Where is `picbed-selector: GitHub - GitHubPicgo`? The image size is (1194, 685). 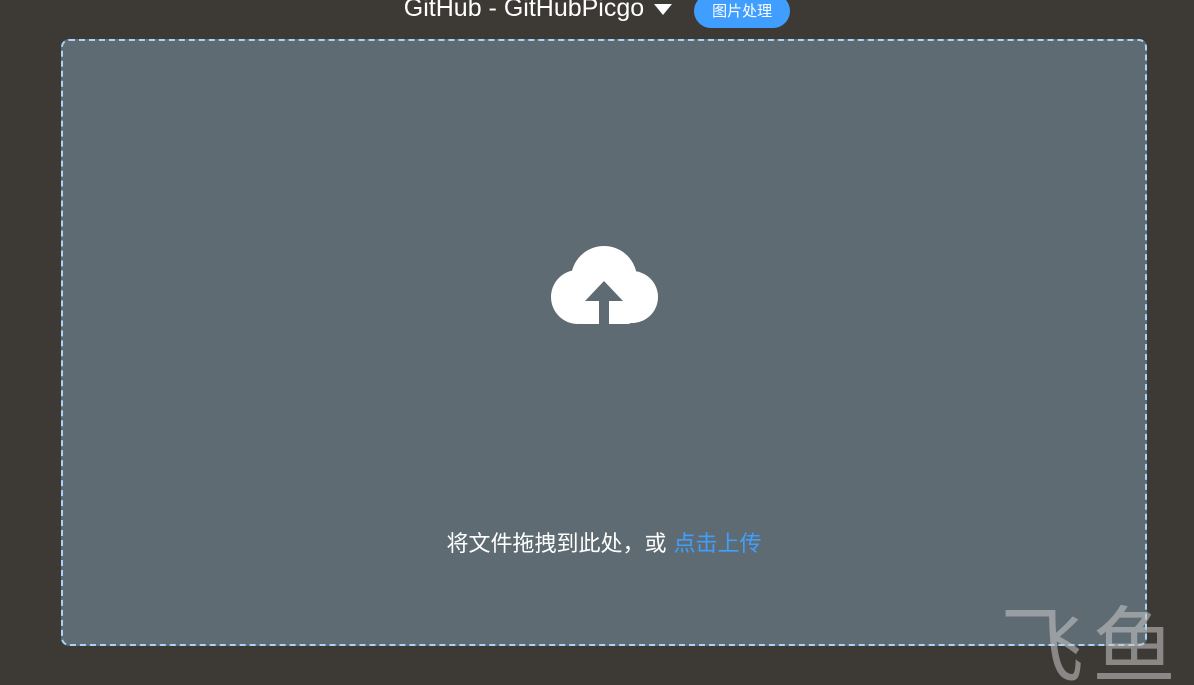 picbed-selector: GitHub - GitHubPicgo is located at coordinates (538, 11).